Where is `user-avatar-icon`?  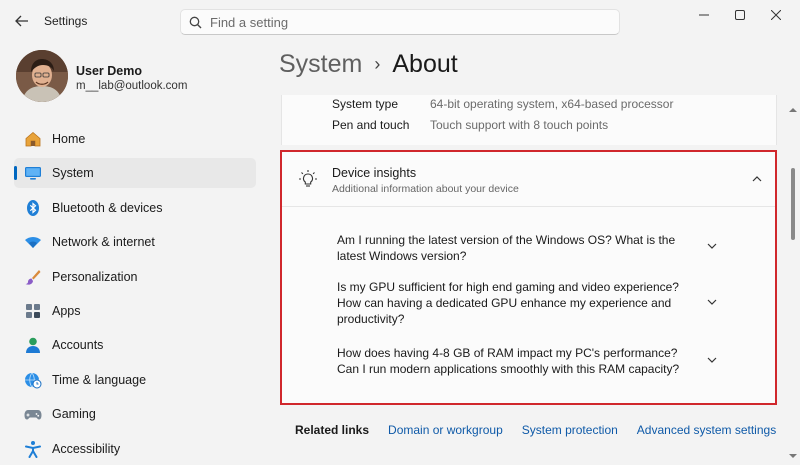 user-avatar-icon is located at coordinates (42, 76).